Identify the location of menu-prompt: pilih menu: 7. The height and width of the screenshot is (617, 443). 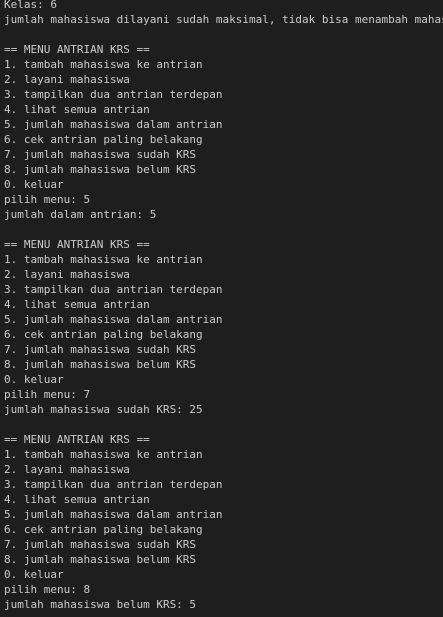
(47, 394).